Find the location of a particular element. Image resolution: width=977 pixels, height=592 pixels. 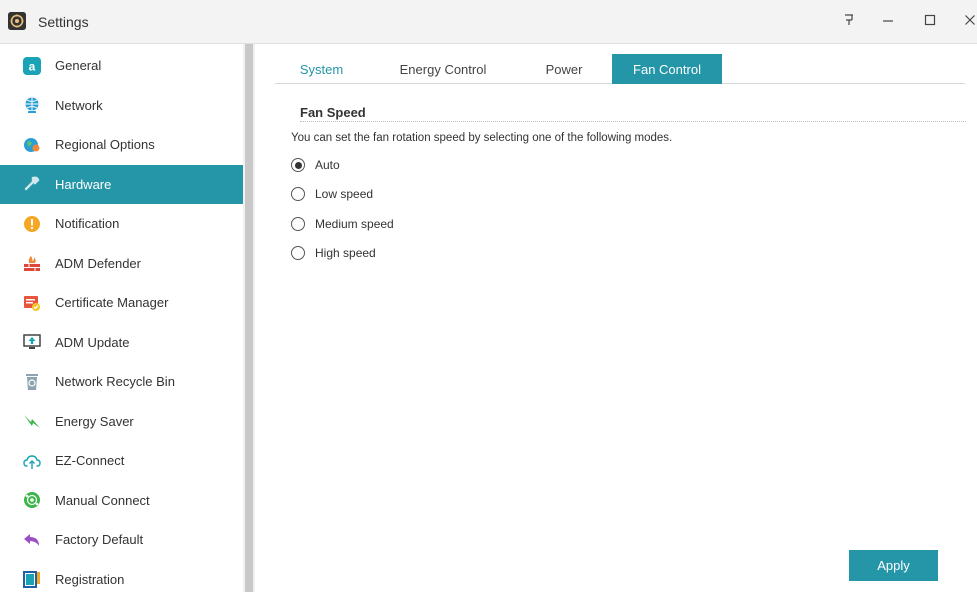

recycle-bin-icon is located at coordinates (32, 382).